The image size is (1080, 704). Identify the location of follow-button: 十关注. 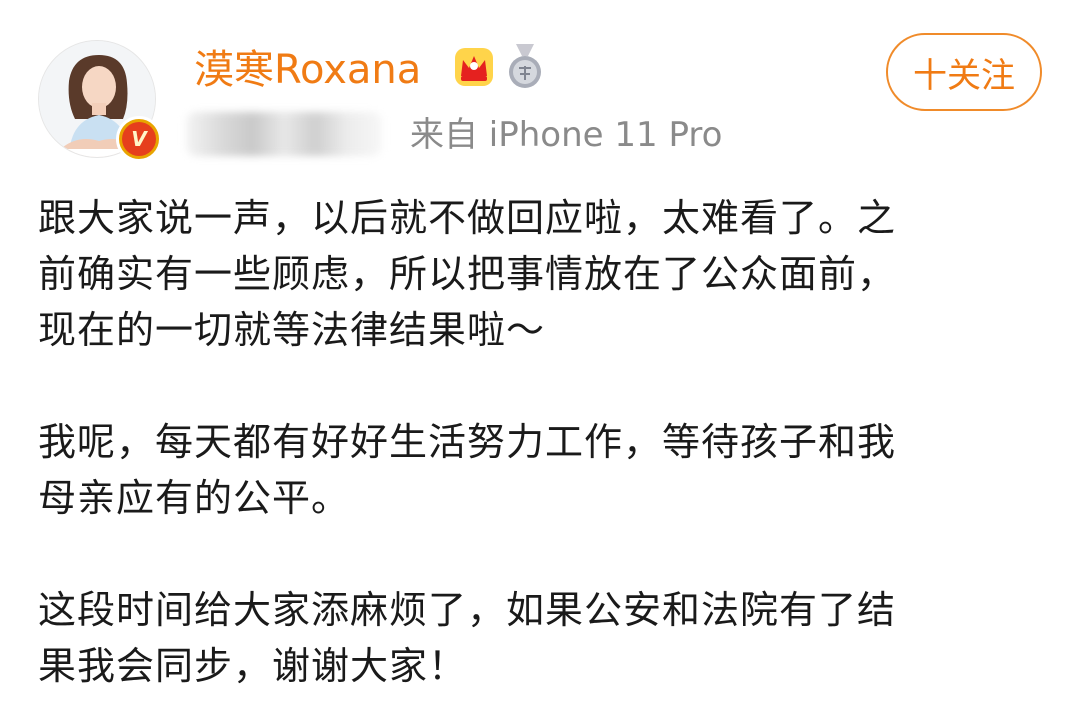
(964, 72).